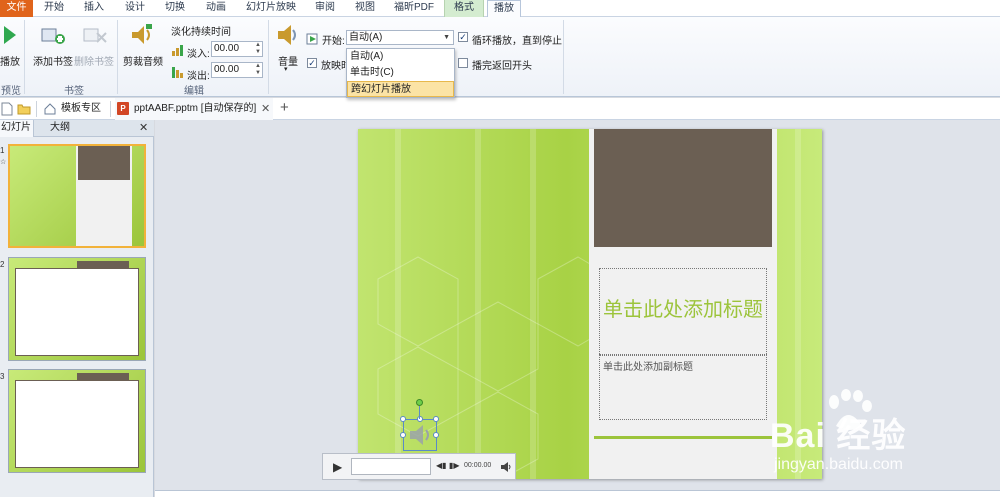  Describe the element at coordinates (504, 9) in the screenshot. I see `tab-playback: 播放` at that location.